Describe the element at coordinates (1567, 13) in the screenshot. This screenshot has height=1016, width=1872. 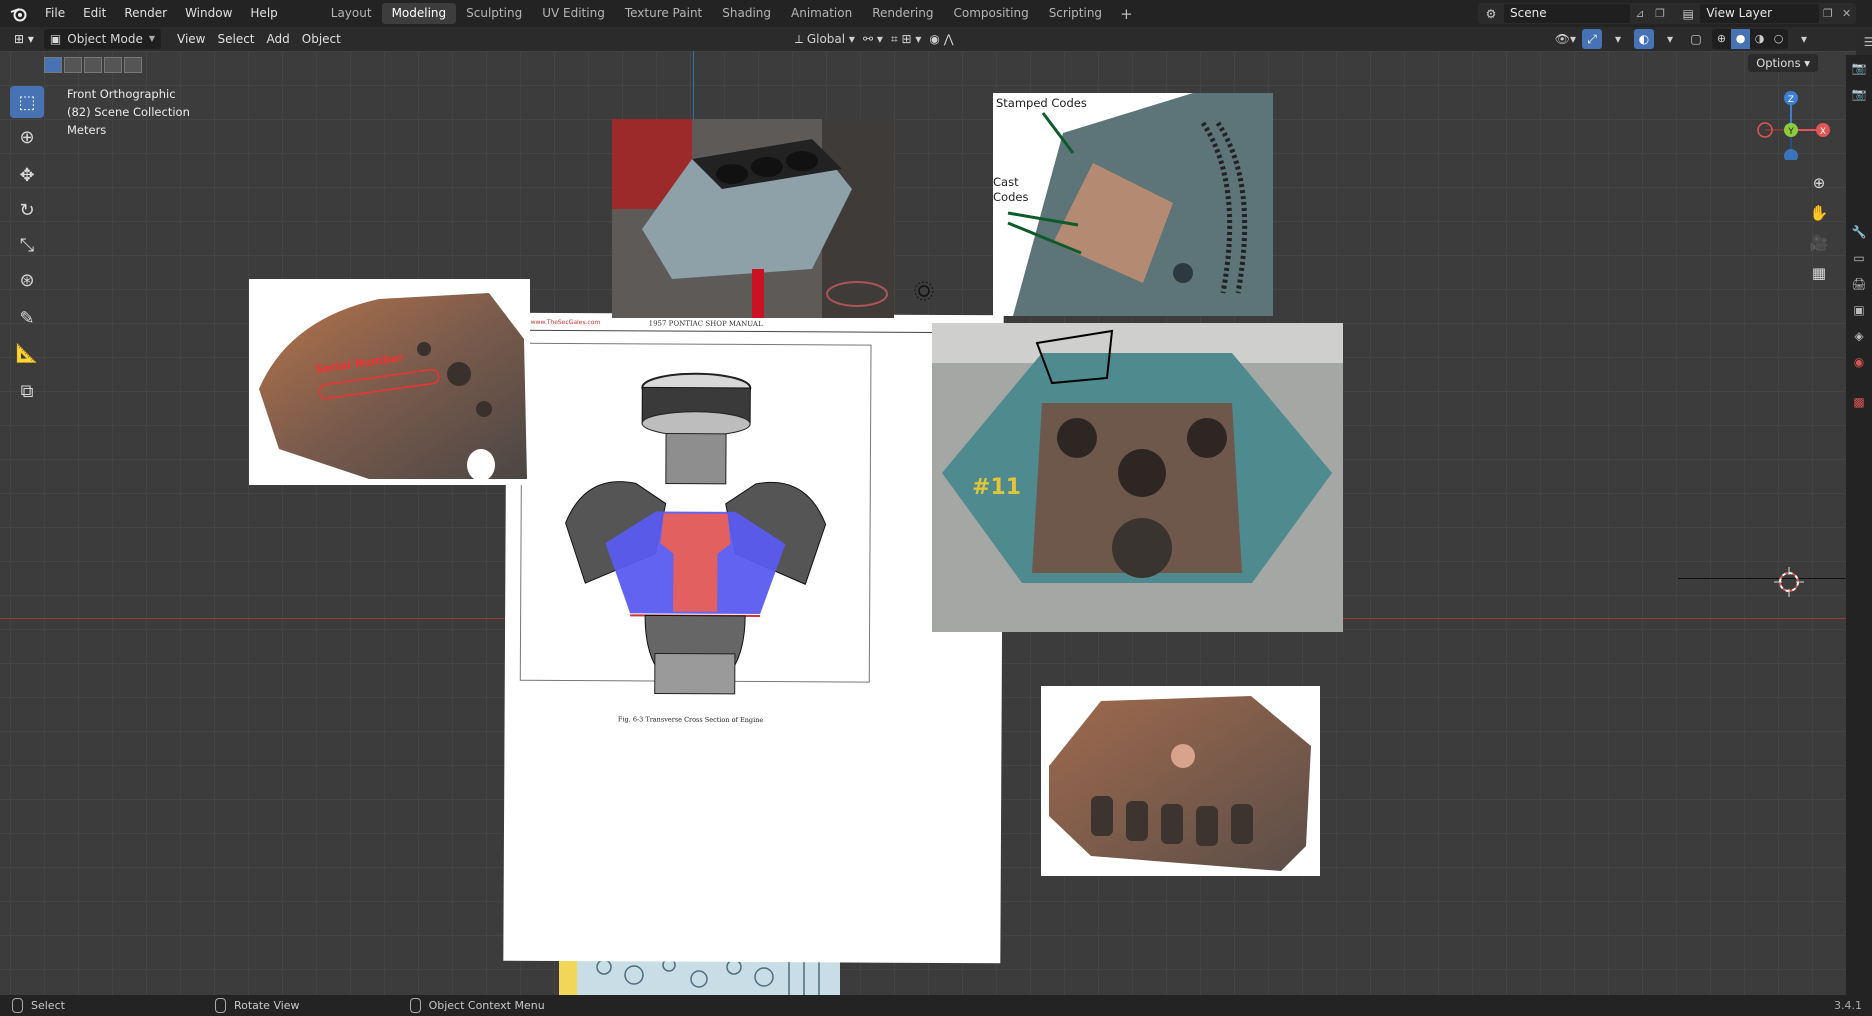
I see `scene-name-field: Scene` at that location.